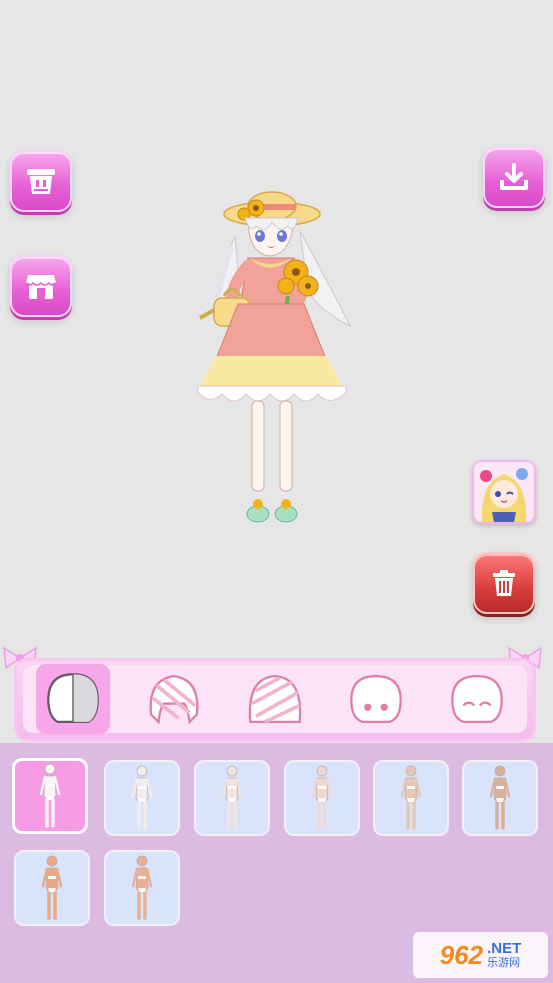 Image resolution: width=553 pixels, height=983 pixels. I want to click on tab-expression, so click(477, 699).